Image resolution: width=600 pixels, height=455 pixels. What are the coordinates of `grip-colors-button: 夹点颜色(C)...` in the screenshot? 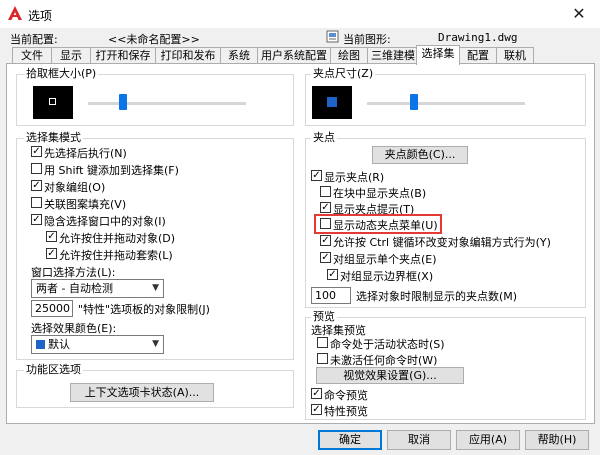 It's located at (420, 155).